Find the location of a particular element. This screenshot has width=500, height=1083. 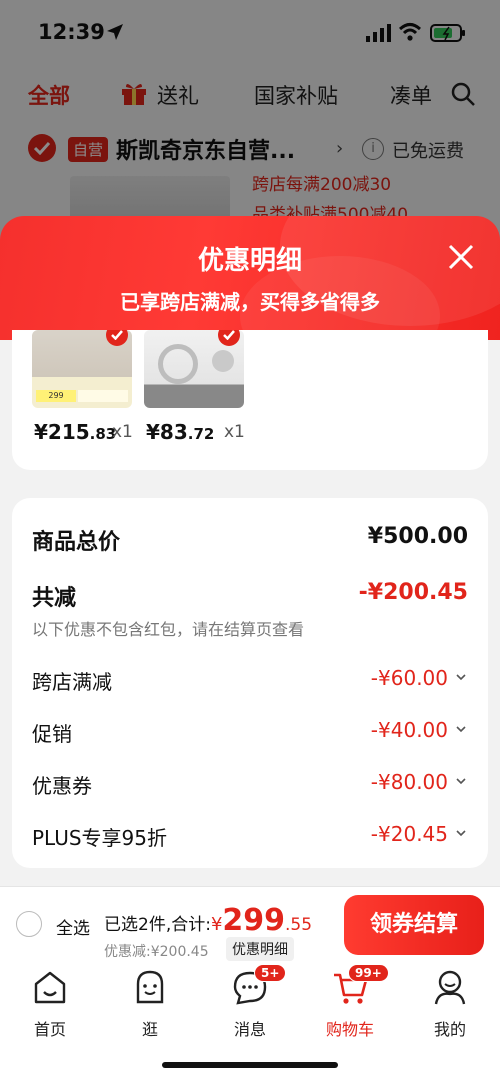

nav-discover: 逛 is located at coordinates (150, 1003).